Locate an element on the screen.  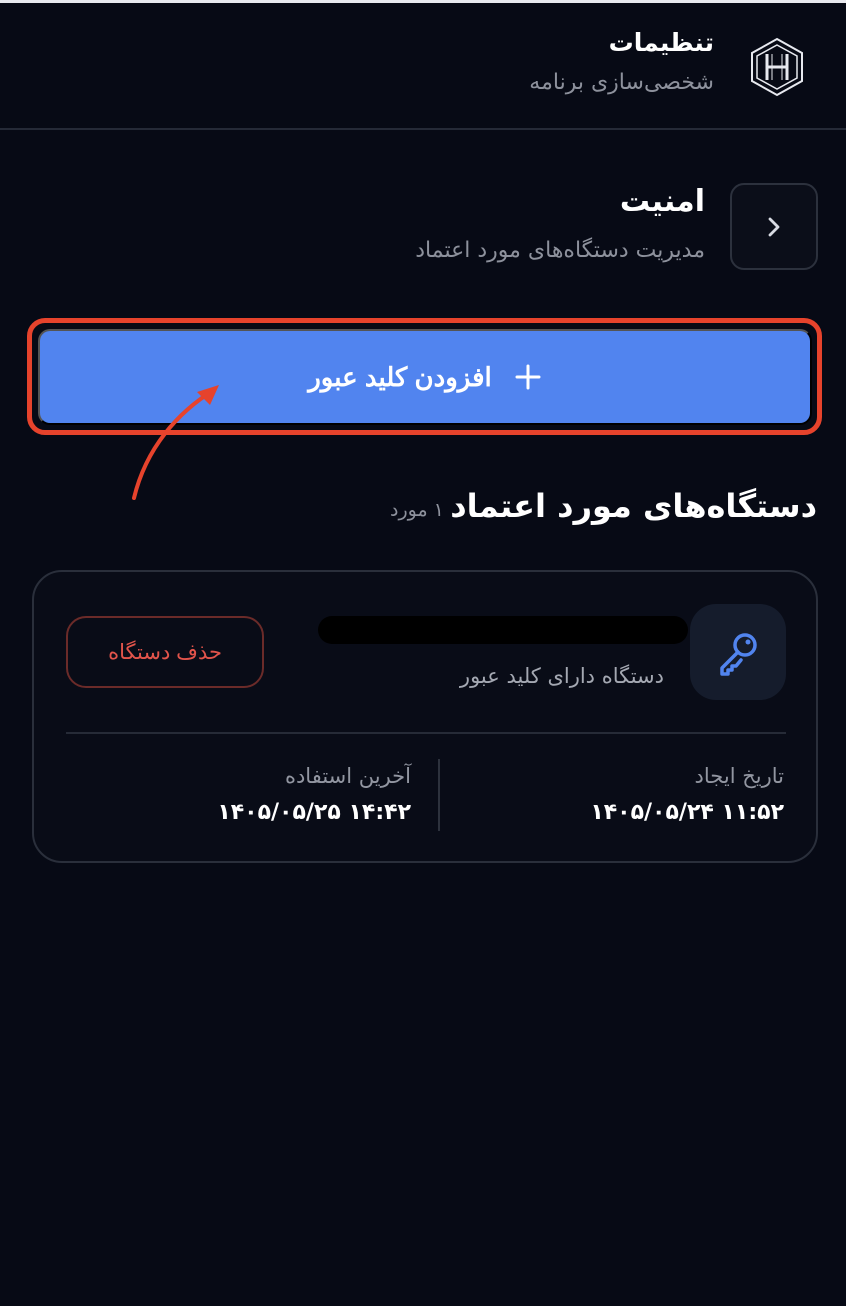
devices-count: ۱ مورد is located at coordinates (417, 510).